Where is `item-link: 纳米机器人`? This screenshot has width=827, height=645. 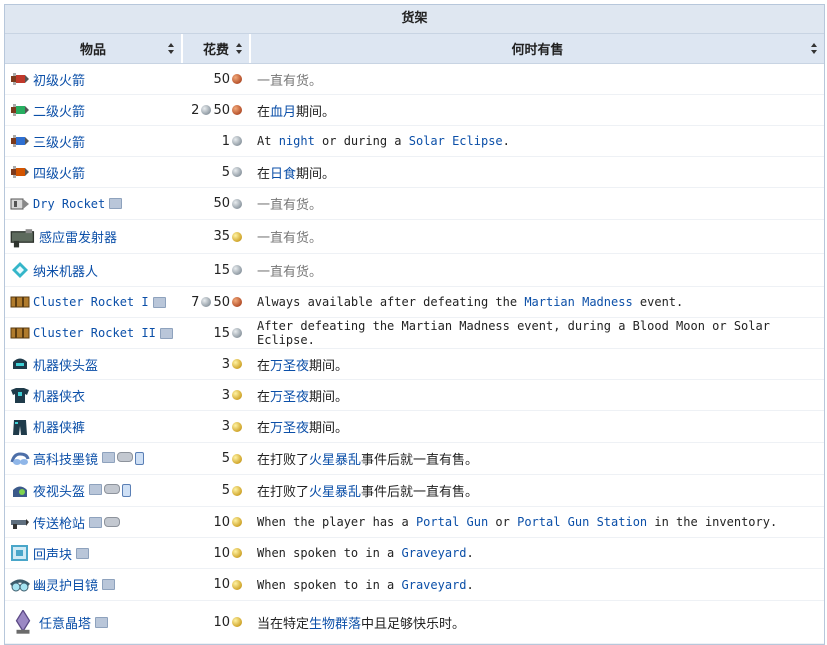
item-link: 纳米机器人 is located at coordinates (65, 270).